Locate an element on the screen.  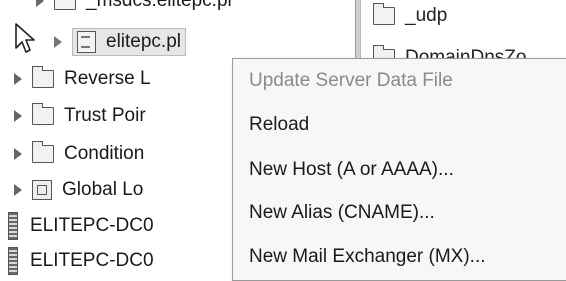
zone-icon is located at coordinates (86, 42).